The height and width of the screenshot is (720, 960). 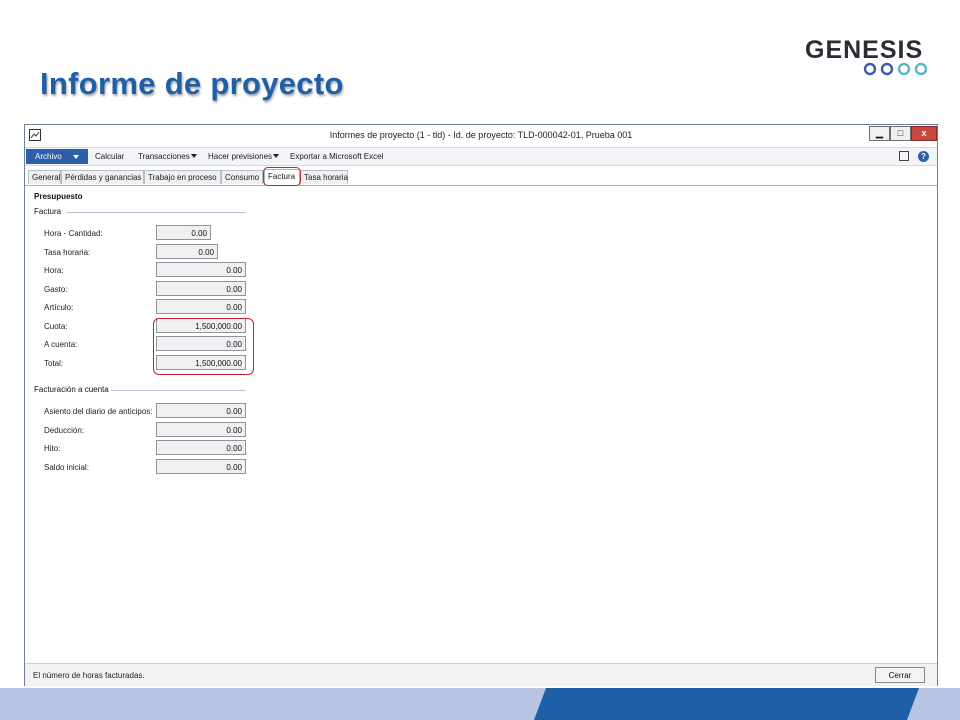 I want to click on maximize-icon: □, so click(x=900, y=133).